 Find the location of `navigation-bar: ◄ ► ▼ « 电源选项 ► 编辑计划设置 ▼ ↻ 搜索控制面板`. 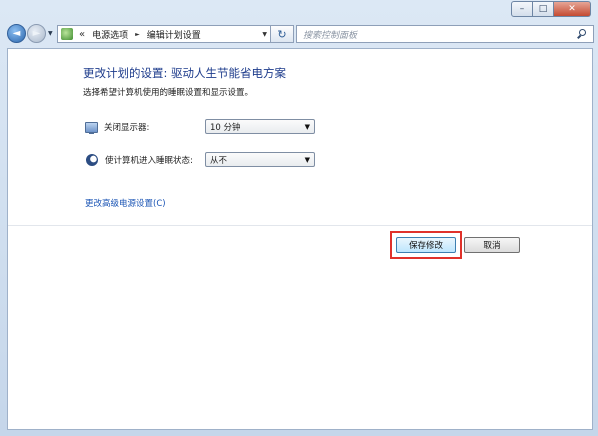

navigation-bar: ◄ ► ▼ « 电源选项 ► 编辑计划设置 ▼ ↻ 搜索控制面板 is located at coordinates (299, 34).